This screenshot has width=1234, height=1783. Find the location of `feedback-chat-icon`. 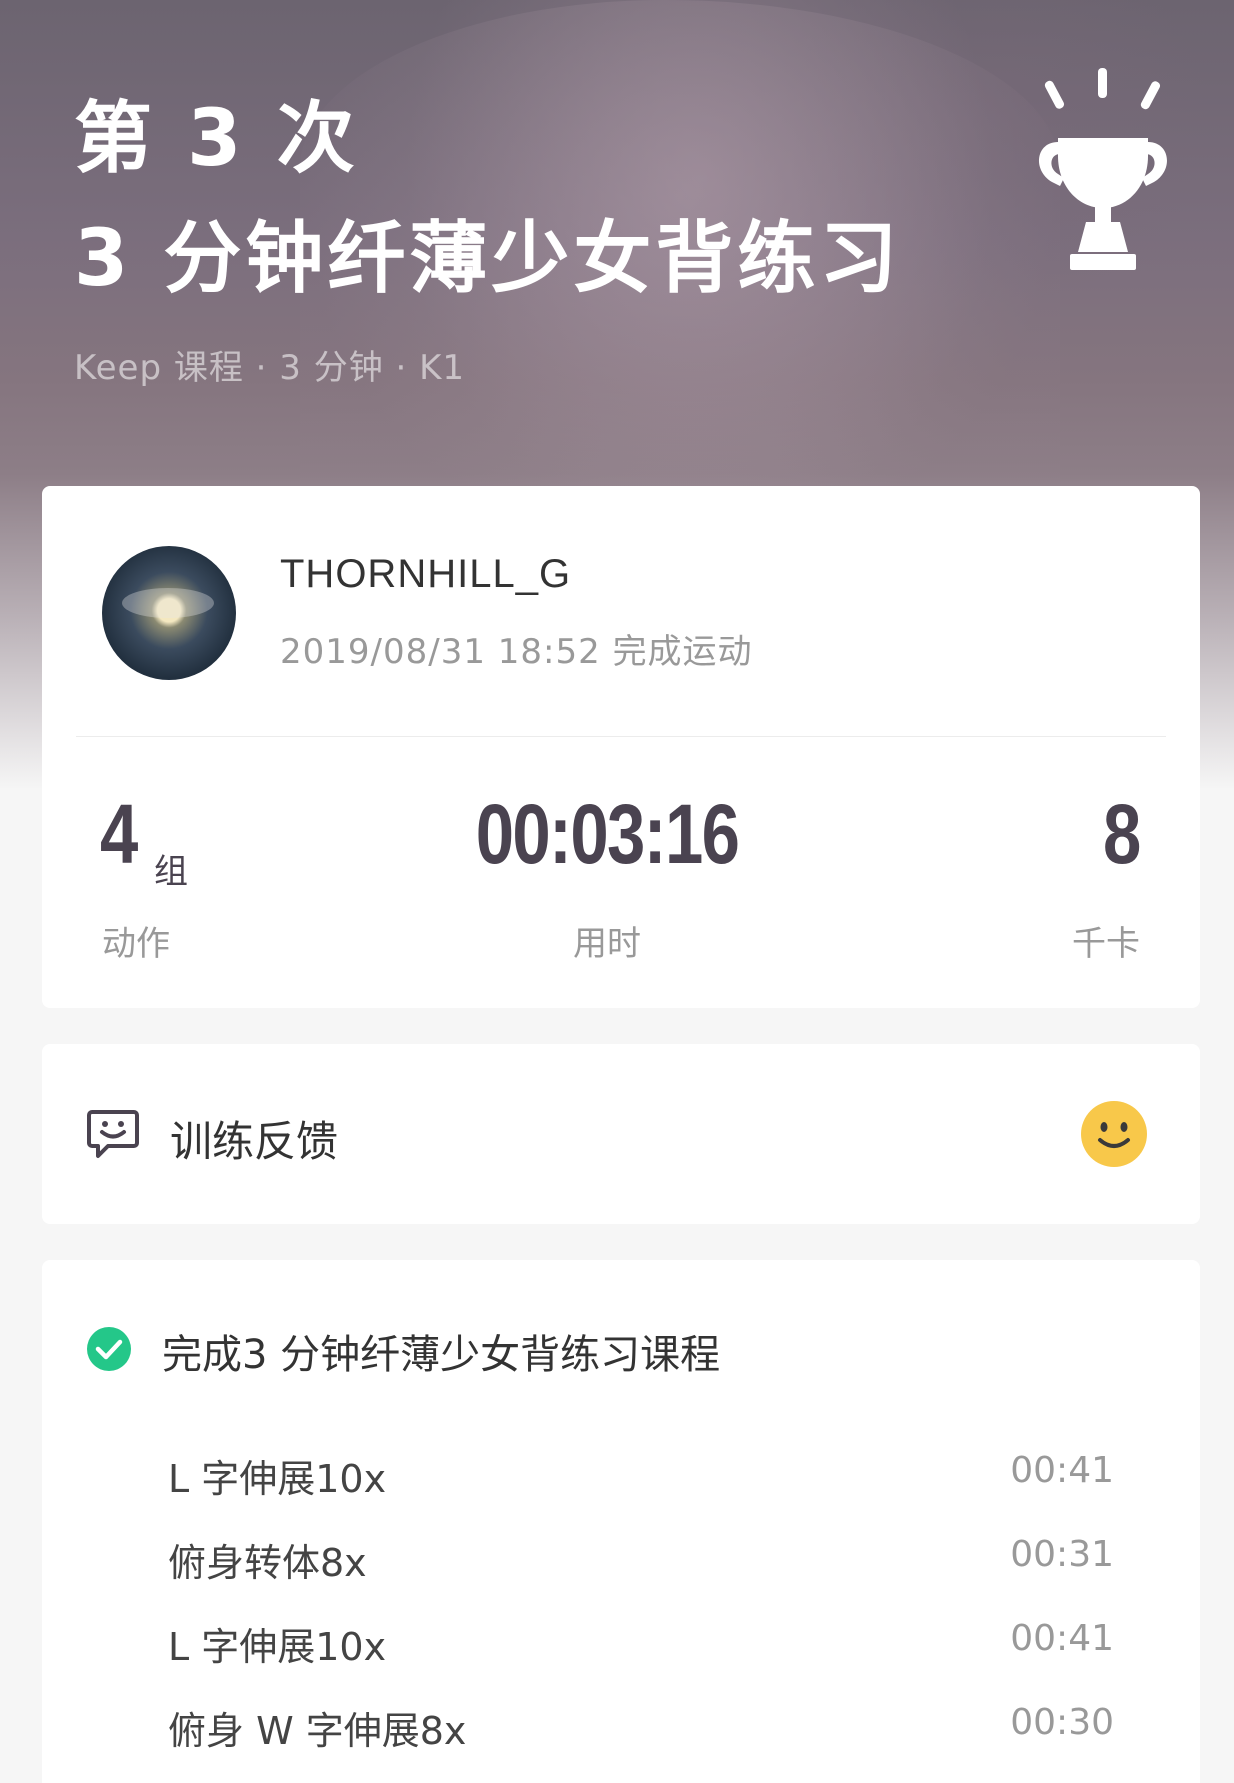

feedback-chat-icon is located at coordinates (113, 1134).